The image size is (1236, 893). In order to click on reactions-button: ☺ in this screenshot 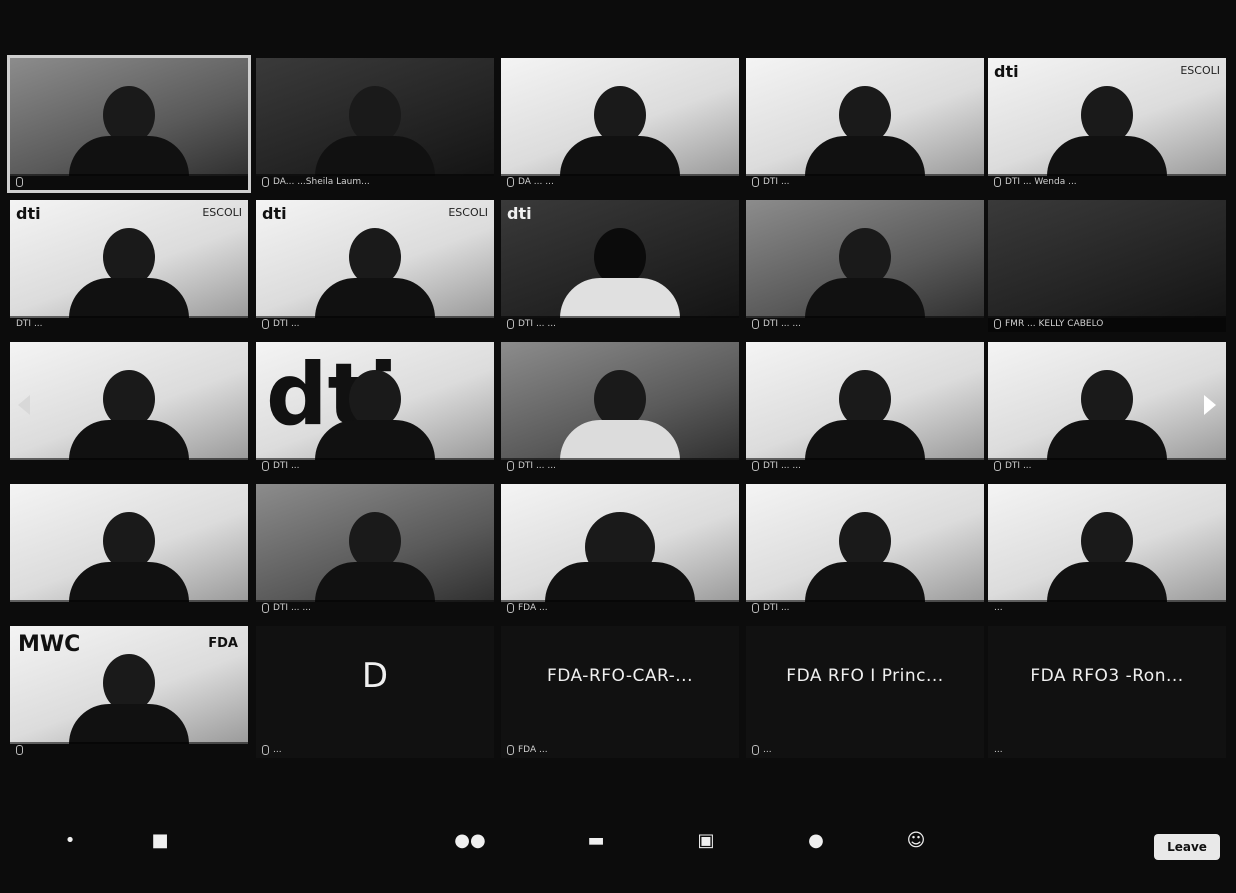, I will do `click(916, 855)`.